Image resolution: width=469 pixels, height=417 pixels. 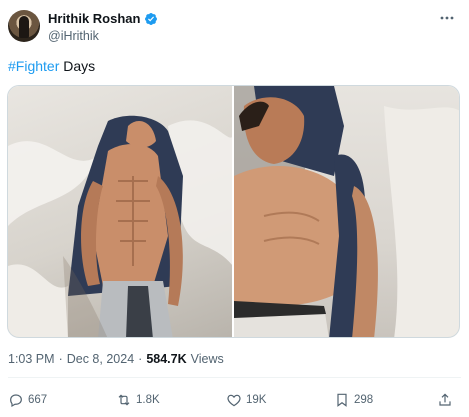 I want to click on author-handle: @iHrithik, so click(x=73, y=36).